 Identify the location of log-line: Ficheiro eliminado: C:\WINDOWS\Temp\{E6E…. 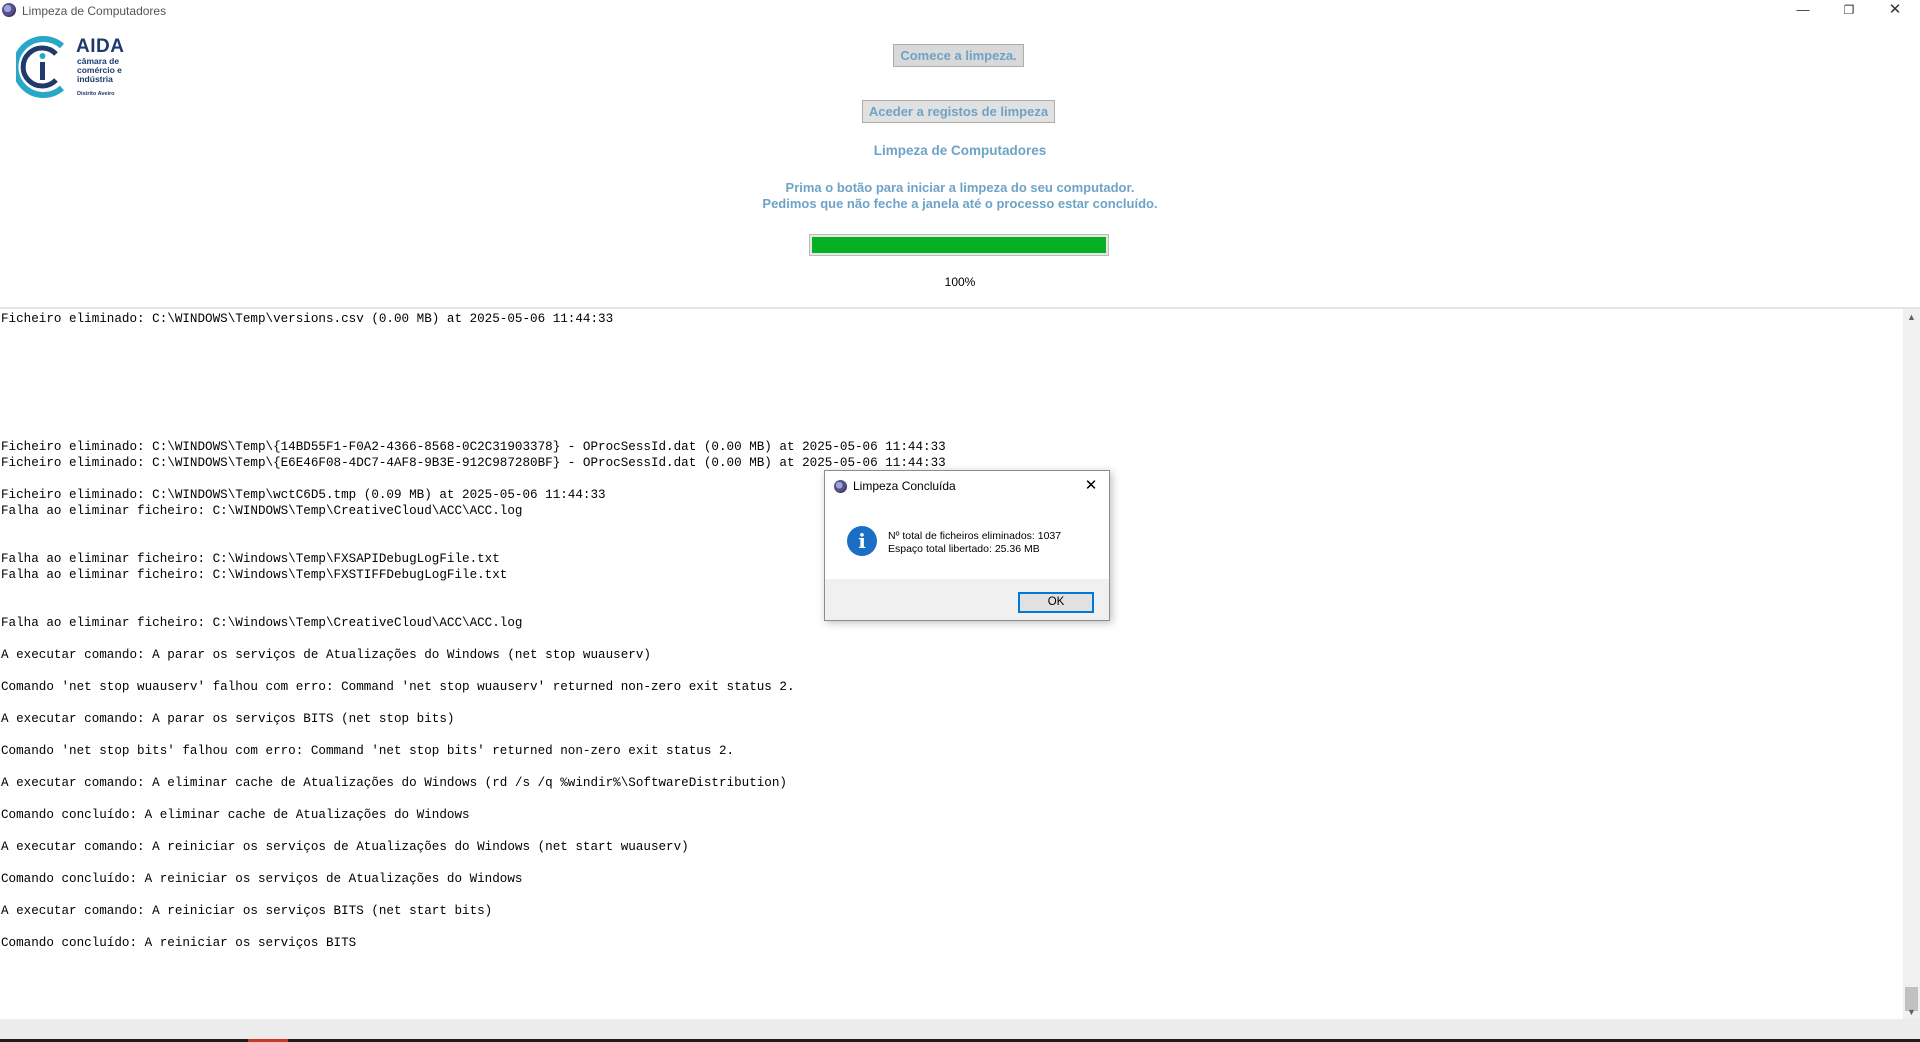
(473, 463).